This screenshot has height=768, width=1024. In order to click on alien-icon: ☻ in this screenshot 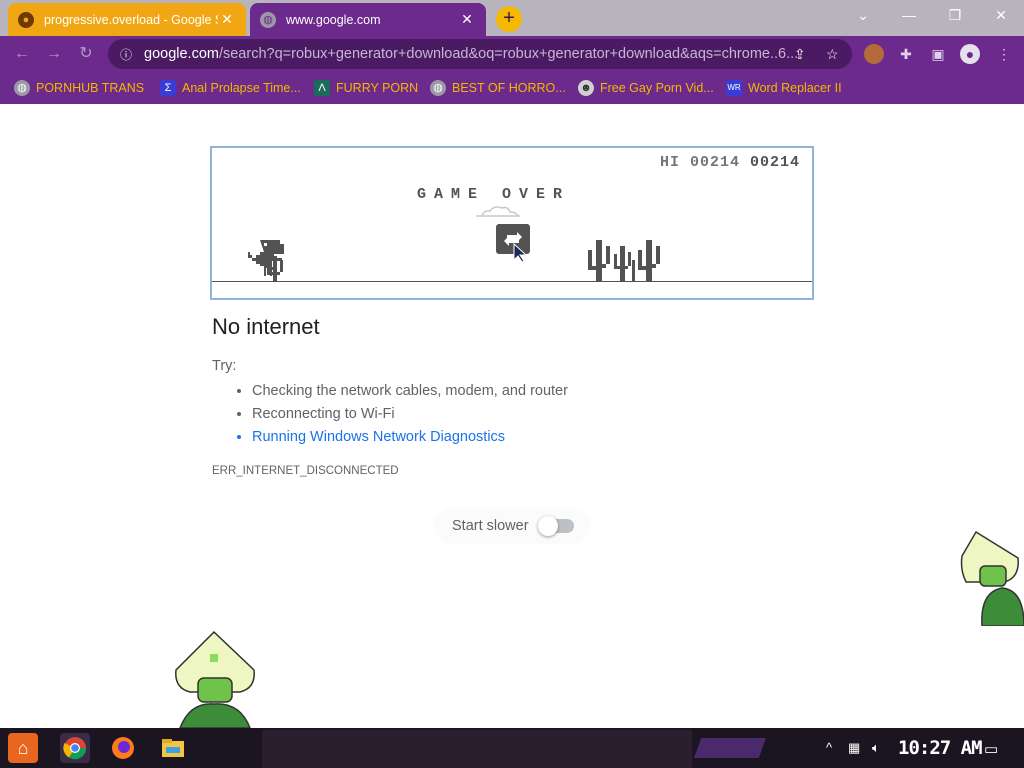, I will do `click(586, 88)`.